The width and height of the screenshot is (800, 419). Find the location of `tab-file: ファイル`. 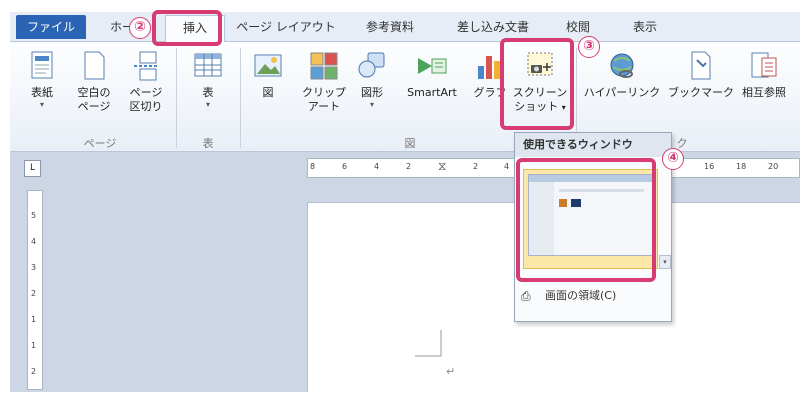

tab-file: ファイル is located at coordinates (51, 27).